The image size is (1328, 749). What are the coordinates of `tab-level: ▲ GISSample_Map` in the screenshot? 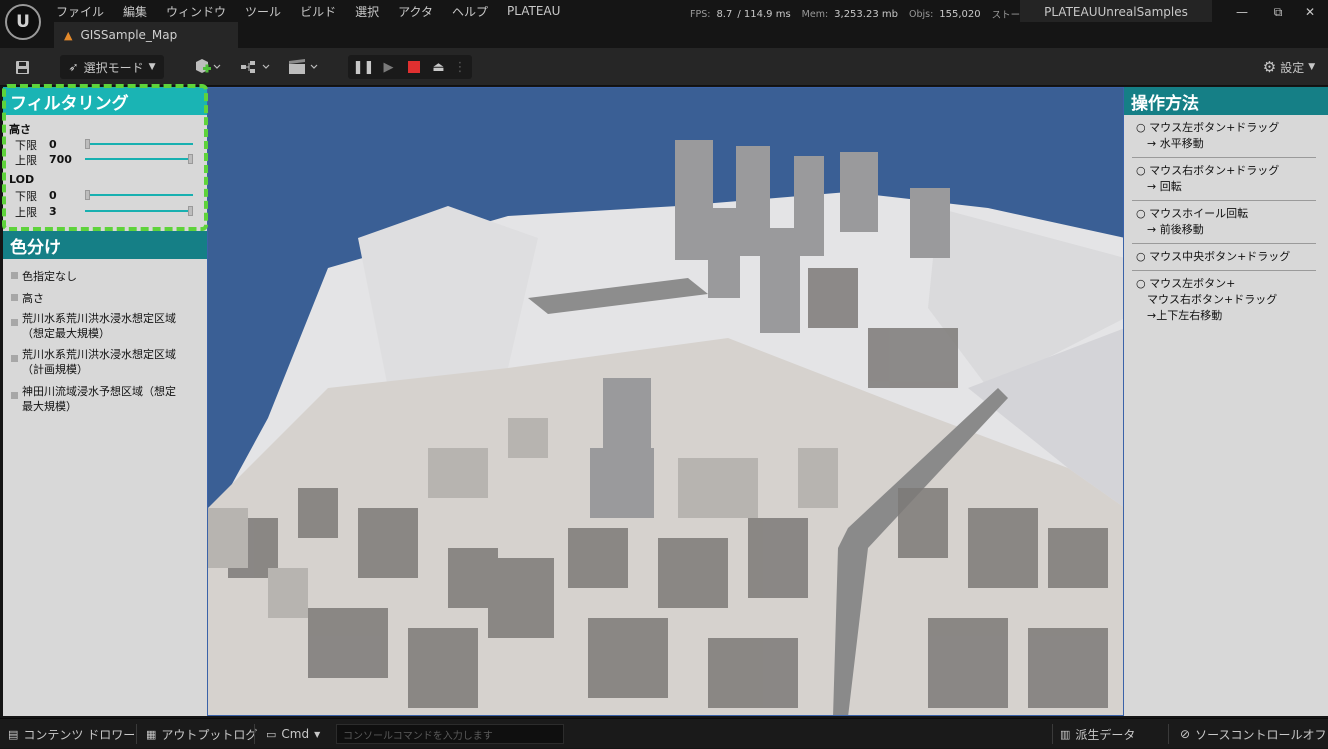 It's located at (146, 35).